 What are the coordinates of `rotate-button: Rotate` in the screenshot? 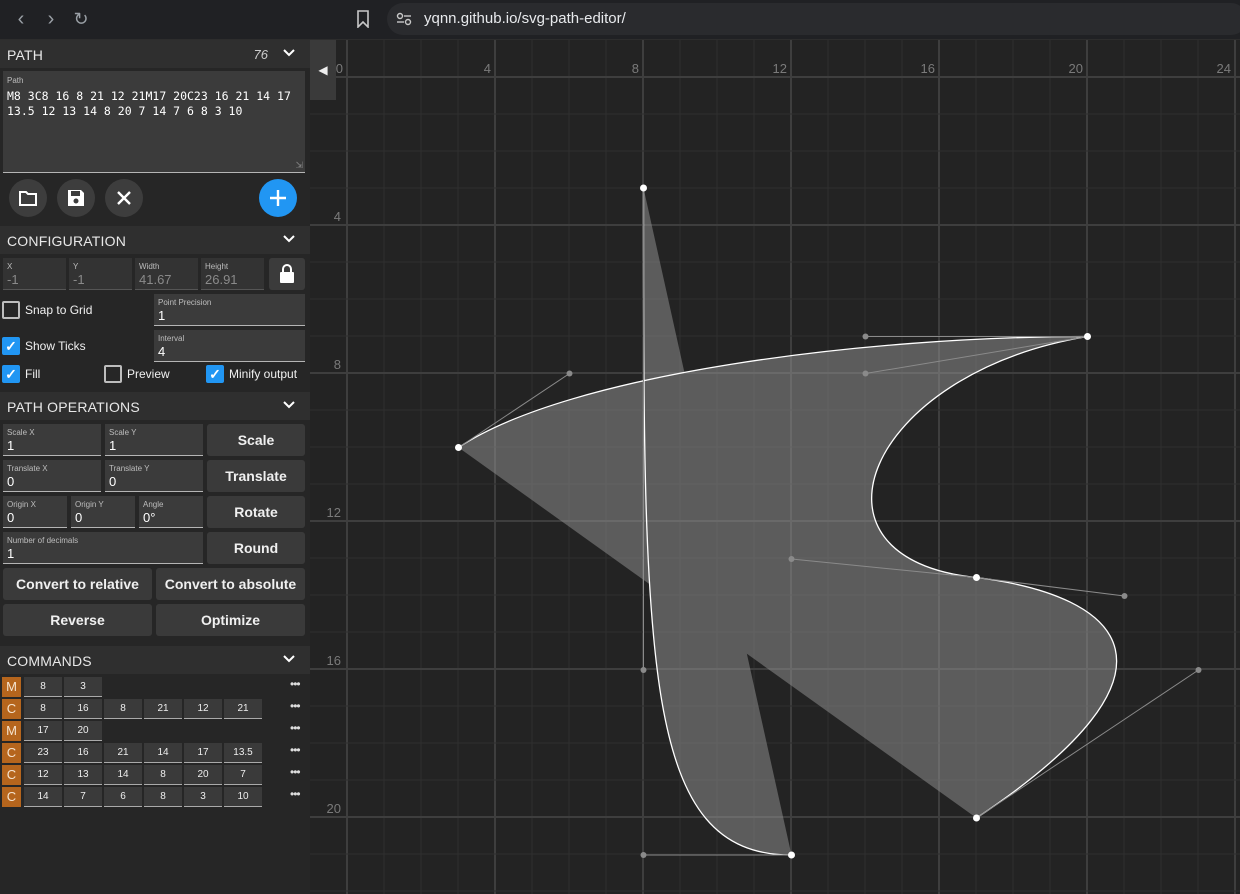 It's located at (256, 512).